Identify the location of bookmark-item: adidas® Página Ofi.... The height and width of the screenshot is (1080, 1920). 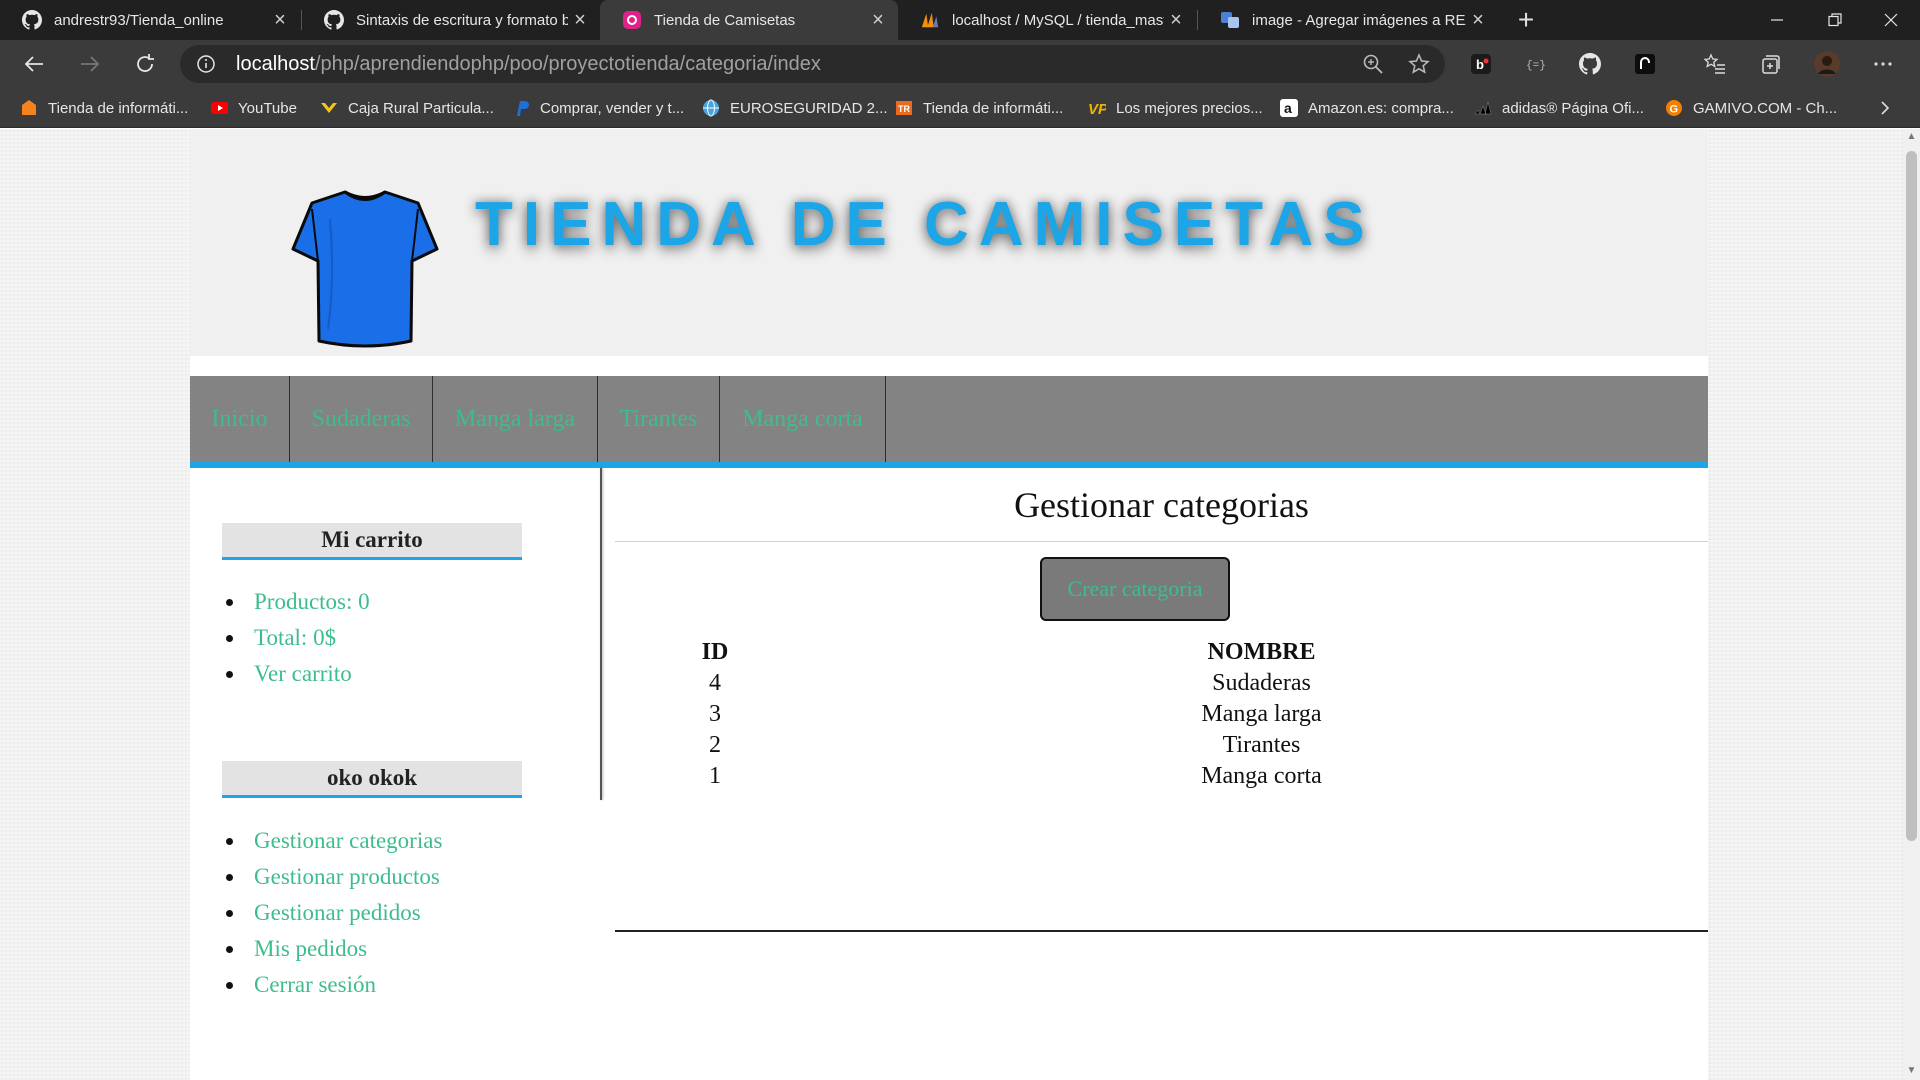
(1559, 108).